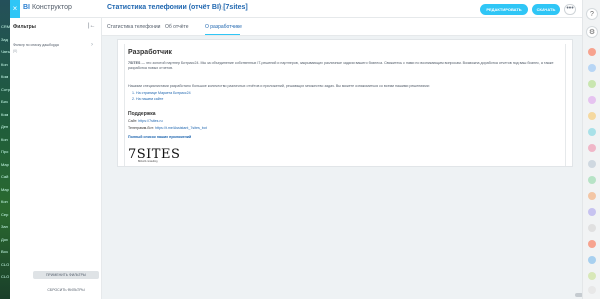 Image resolution: width=600 pixels, height=299 pixels. What do you see at coordinates (134, 63) in the screenshot?
I see `brand-name: 7SITES` at bounding box center [134, 63].